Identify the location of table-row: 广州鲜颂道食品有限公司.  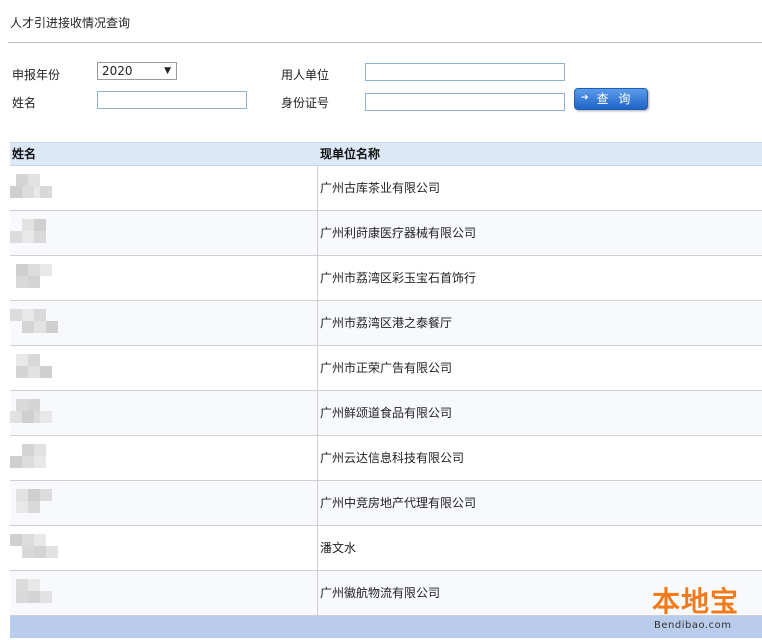
(386, 413).